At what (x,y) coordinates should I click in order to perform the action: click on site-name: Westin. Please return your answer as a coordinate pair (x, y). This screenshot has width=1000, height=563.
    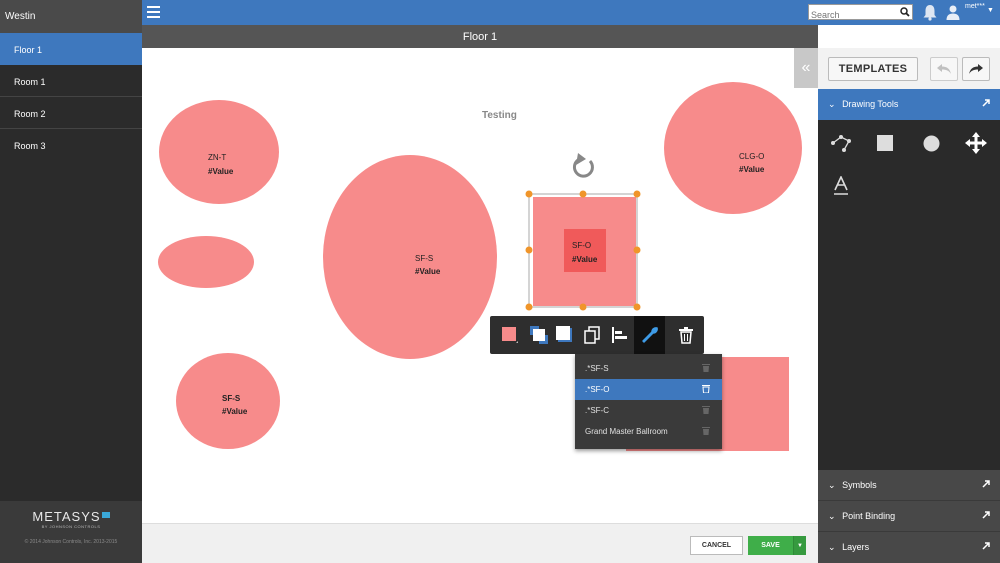
    Looking at the image, I should click on (71, 16).